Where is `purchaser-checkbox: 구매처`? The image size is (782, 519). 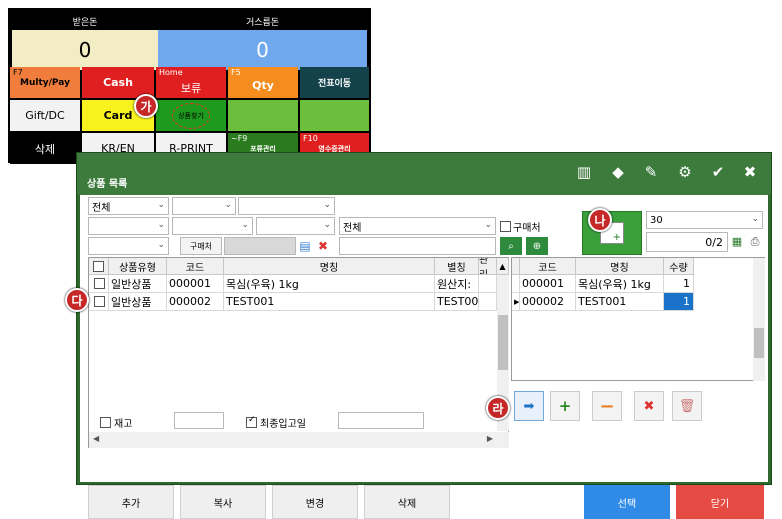
purchaser-checkbox: 구매처 is located at coordinates (520, 226).